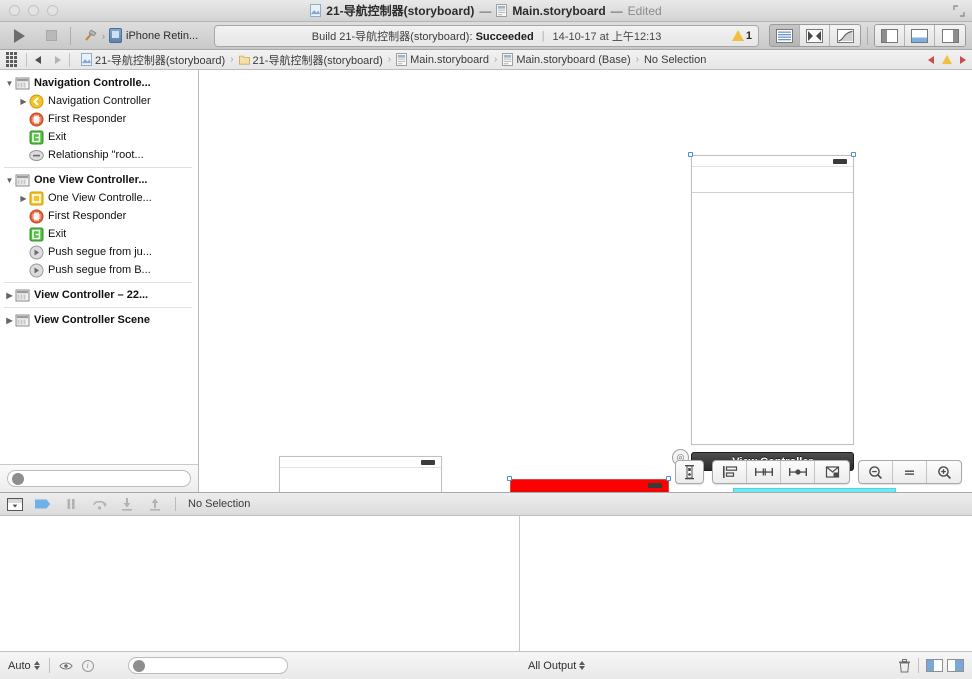 Image resolution: width=972 pixels, height=679 pixels. I want to click on navigator-toggle-button, so click(890, 35).